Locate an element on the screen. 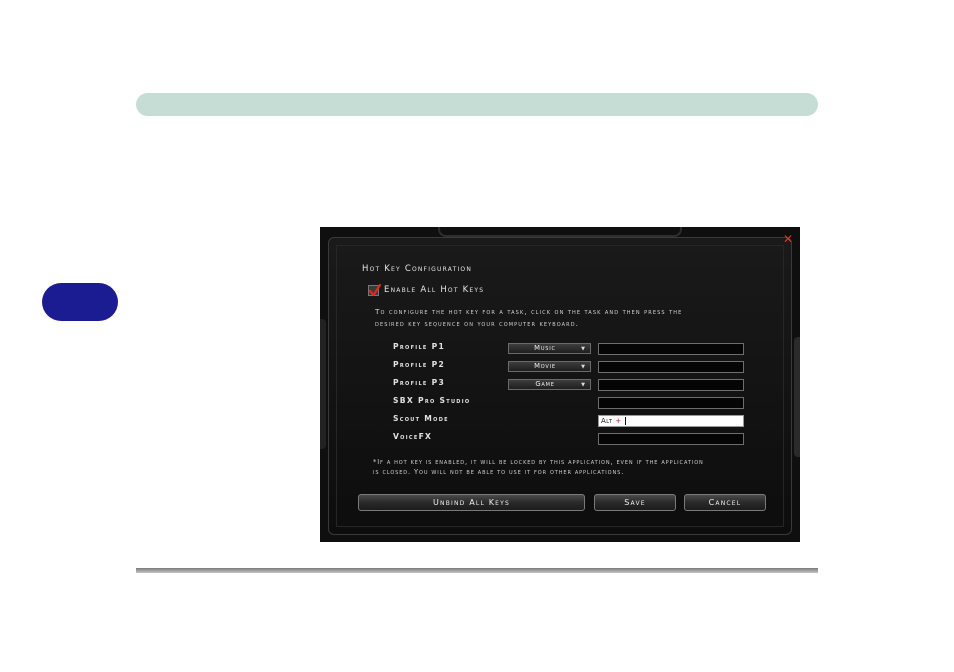 This screenshot has height=672, width=954. chapter-tab is located at coordinates (80, 302).